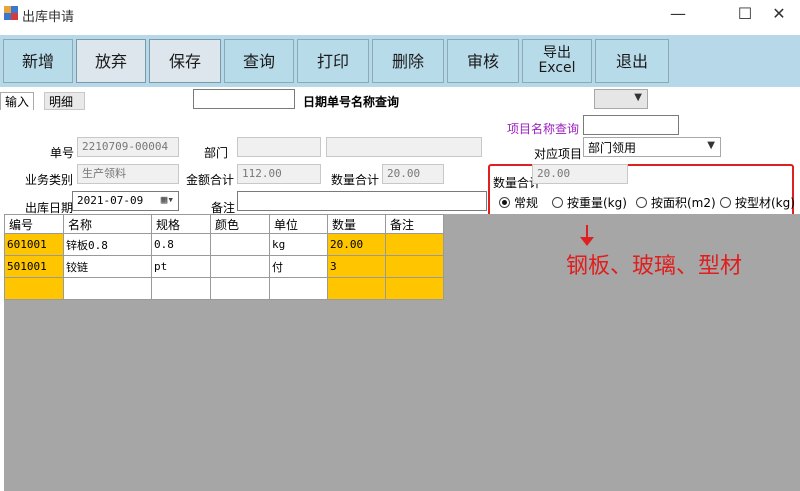  I want to click on qty-total-label: 数量合计, so click(355, 180).